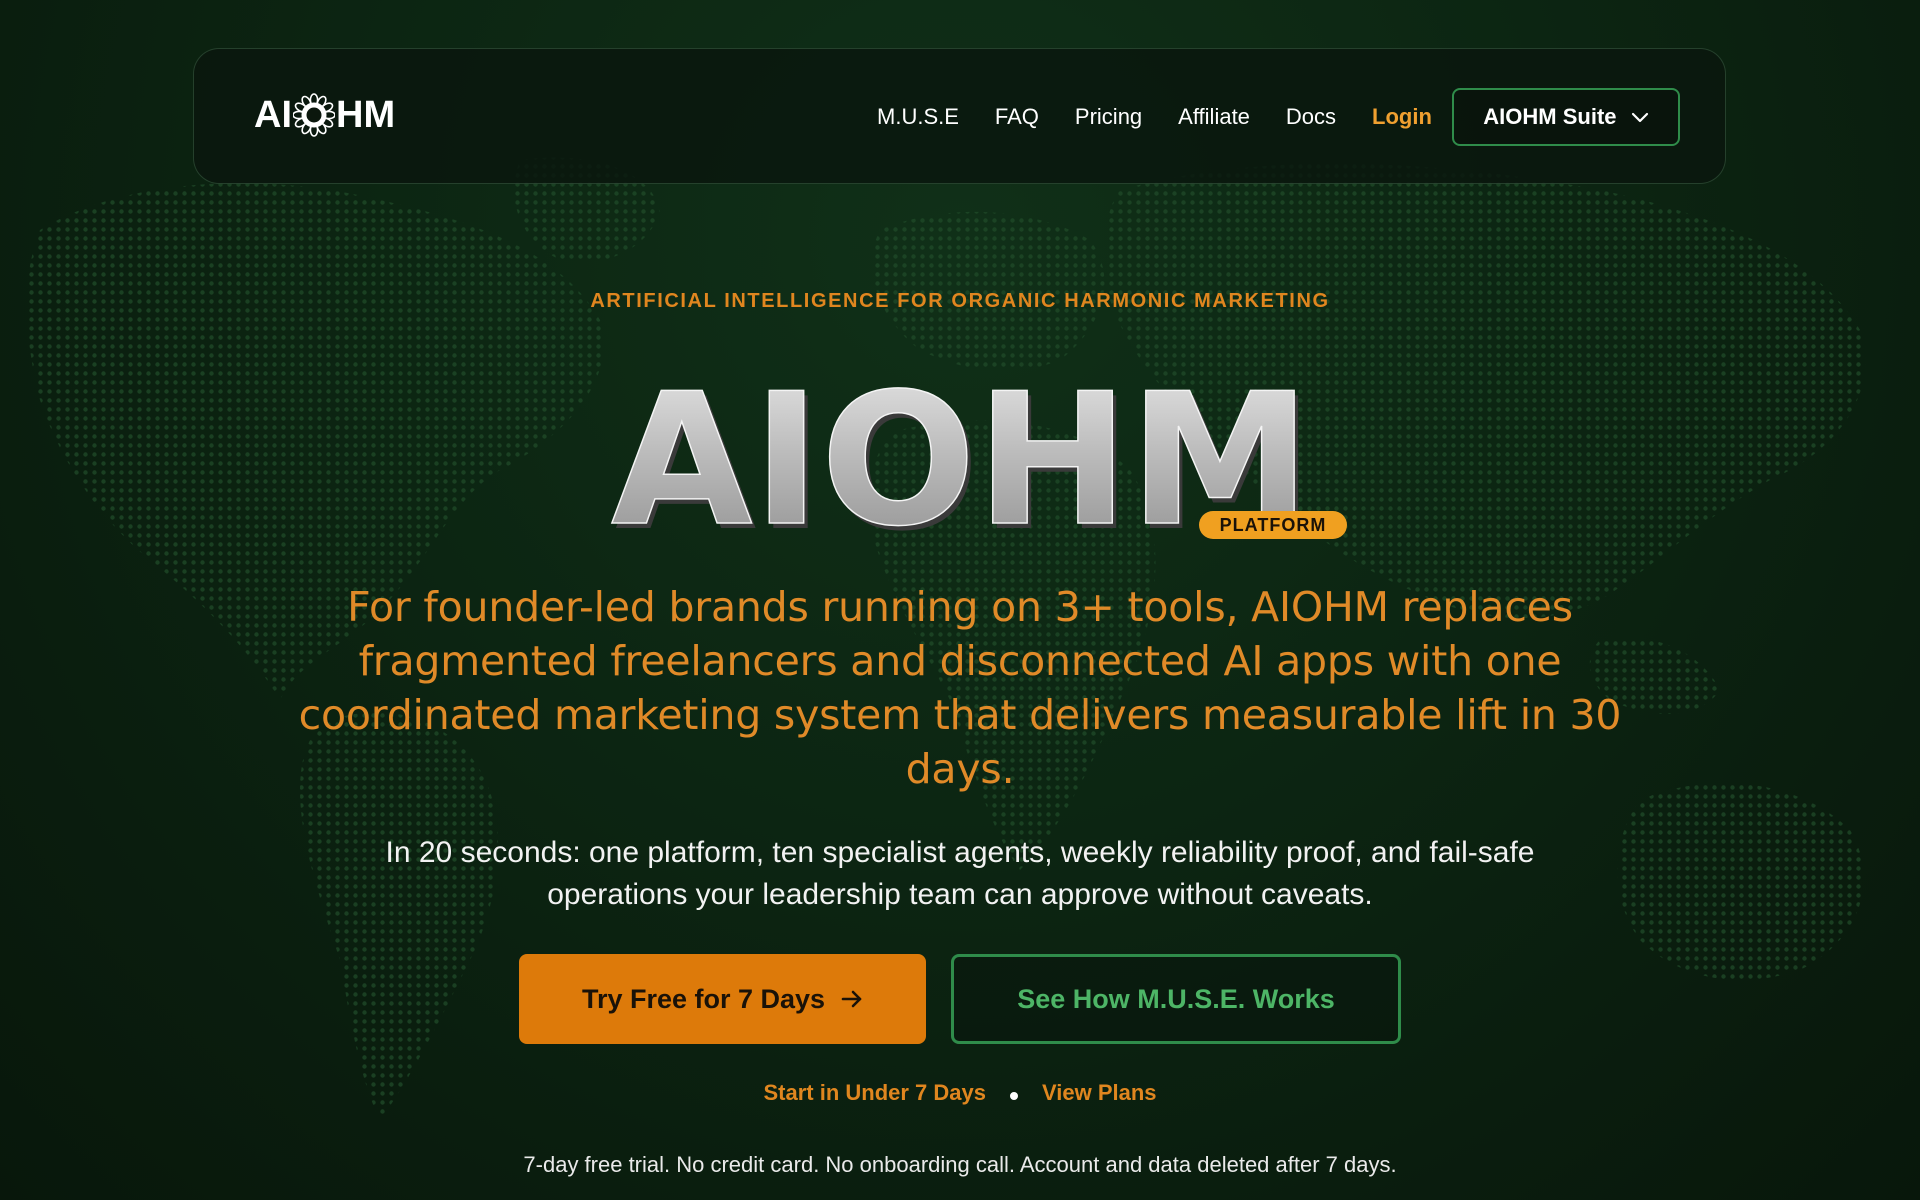  Describe the element at coordinates (1108, 117) in the screenshot. I see `nav-link-pricing: Pricing` at that location.